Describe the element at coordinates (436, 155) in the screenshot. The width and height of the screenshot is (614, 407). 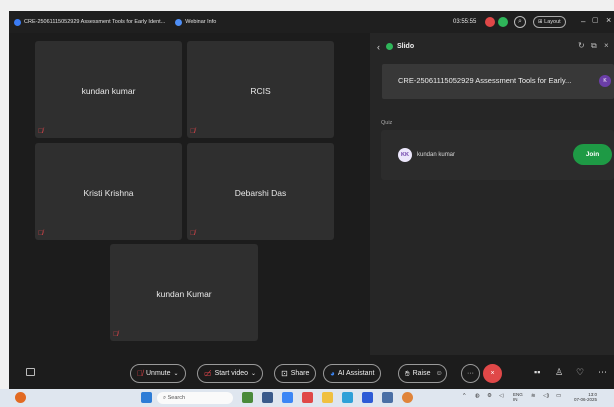
I see `quiz-host-name: kundan kumar` at that location.